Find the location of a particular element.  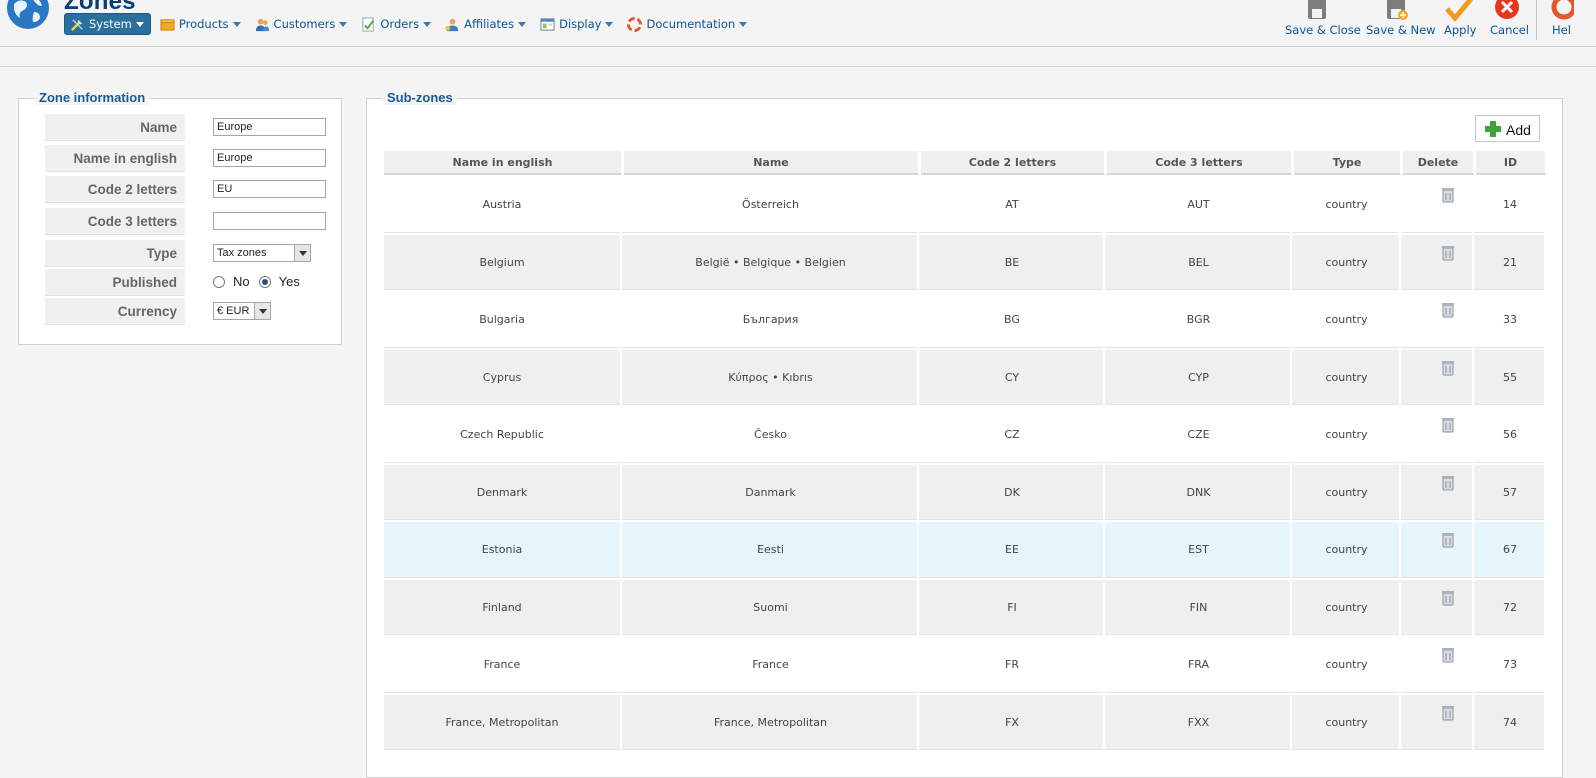

menu-label: Documentation is located at coordinates (691, 24).